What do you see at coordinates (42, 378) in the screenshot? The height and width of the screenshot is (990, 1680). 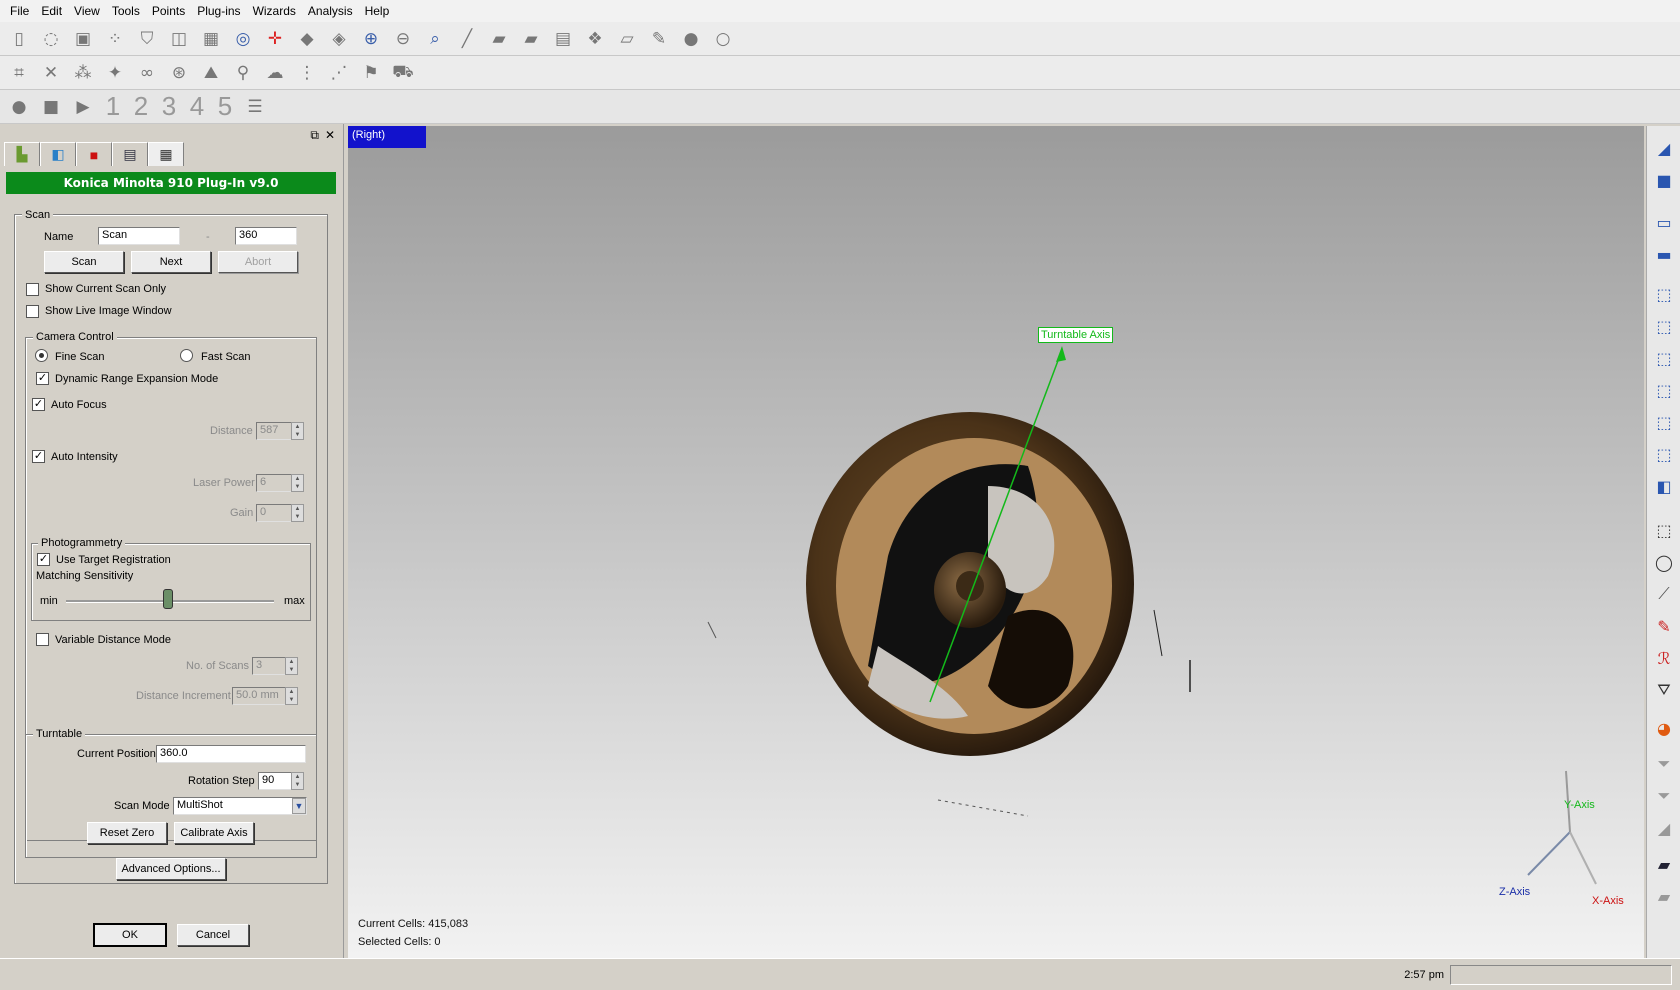 I see `dynamic-range-checkbox: ✓` at bounding box center [42, 378].